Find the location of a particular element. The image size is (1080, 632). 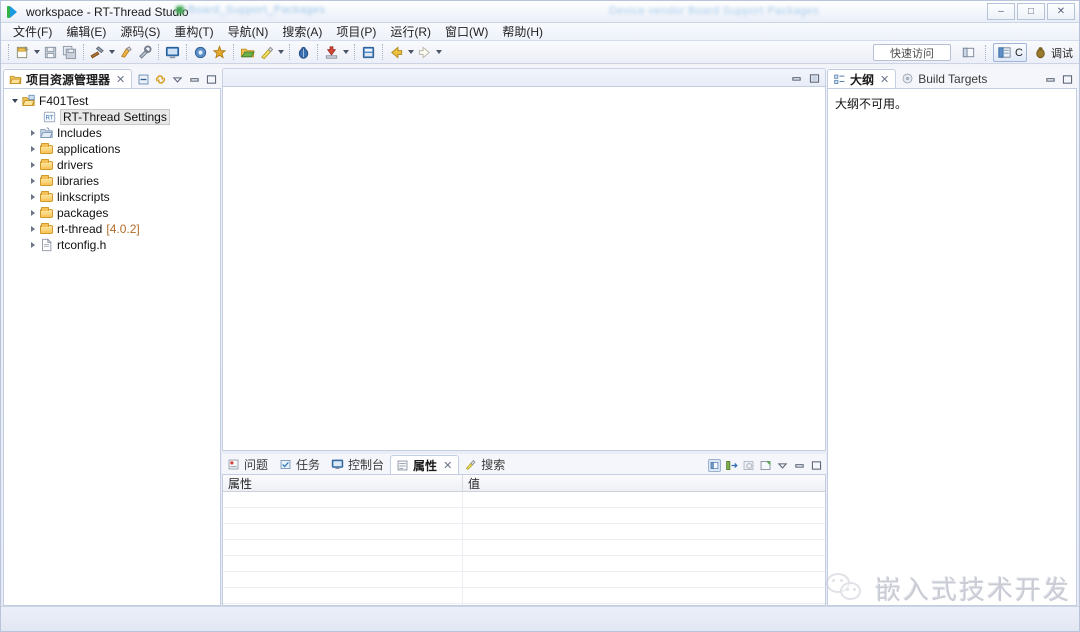

tree-node-rtconfig-h: rtconfig.h is located at coordinates (112, 245).